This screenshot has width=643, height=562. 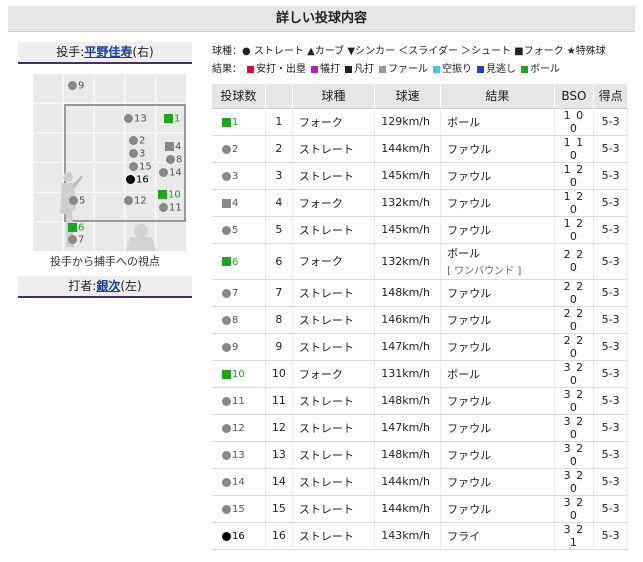 I want to click on pitch-mark-cell: 6, so click(x=239, y=261).